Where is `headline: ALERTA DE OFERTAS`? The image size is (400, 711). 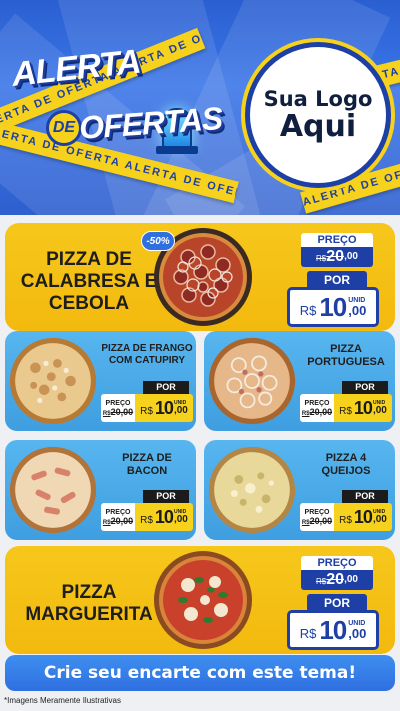 headline: ALERTA DE OFERTAS is located at coordinates (116, 102).